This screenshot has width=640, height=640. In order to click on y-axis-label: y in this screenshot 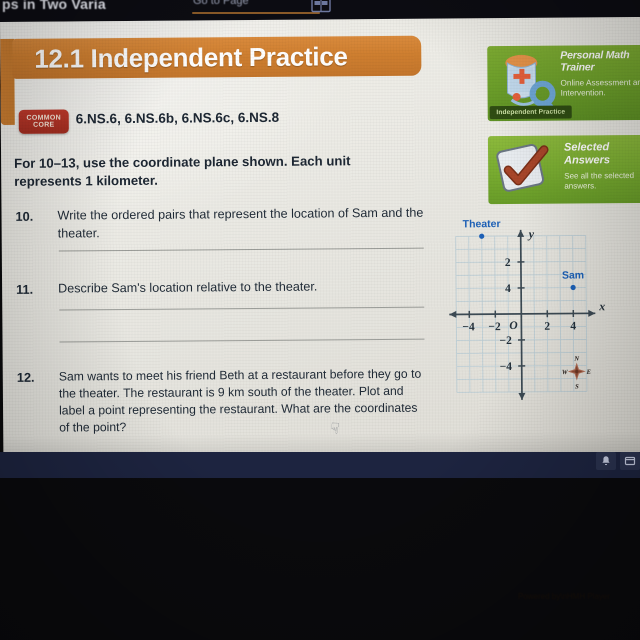, I will do `click(531, 234)`.